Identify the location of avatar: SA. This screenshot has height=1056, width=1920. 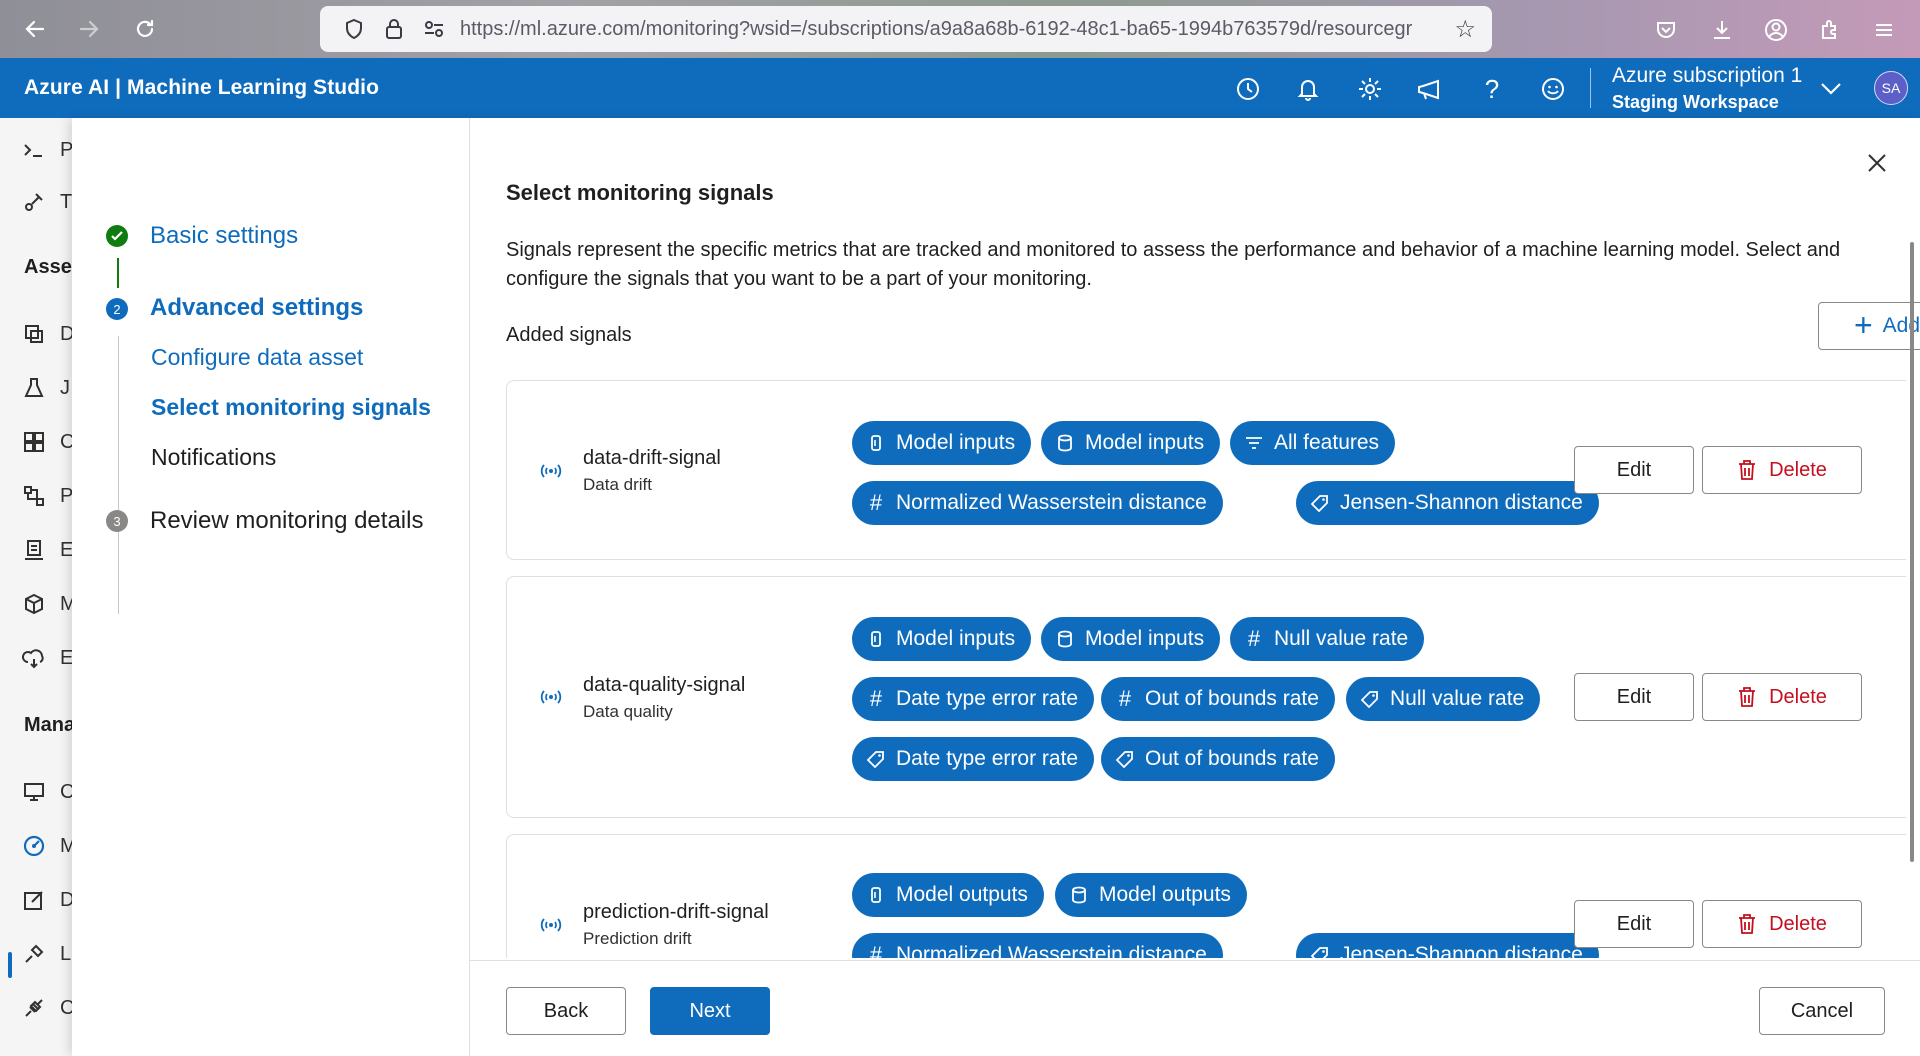
(1891, 88).